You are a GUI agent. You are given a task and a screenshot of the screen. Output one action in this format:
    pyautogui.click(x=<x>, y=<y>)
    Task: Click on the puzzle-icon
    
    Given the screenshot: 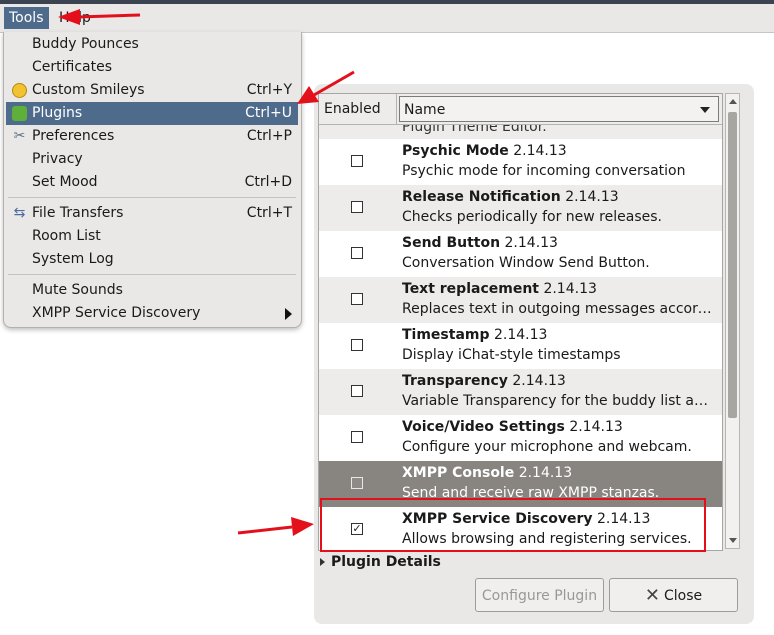 What is the action you would take?
    pyautogui.click(x=19, y=113)
    